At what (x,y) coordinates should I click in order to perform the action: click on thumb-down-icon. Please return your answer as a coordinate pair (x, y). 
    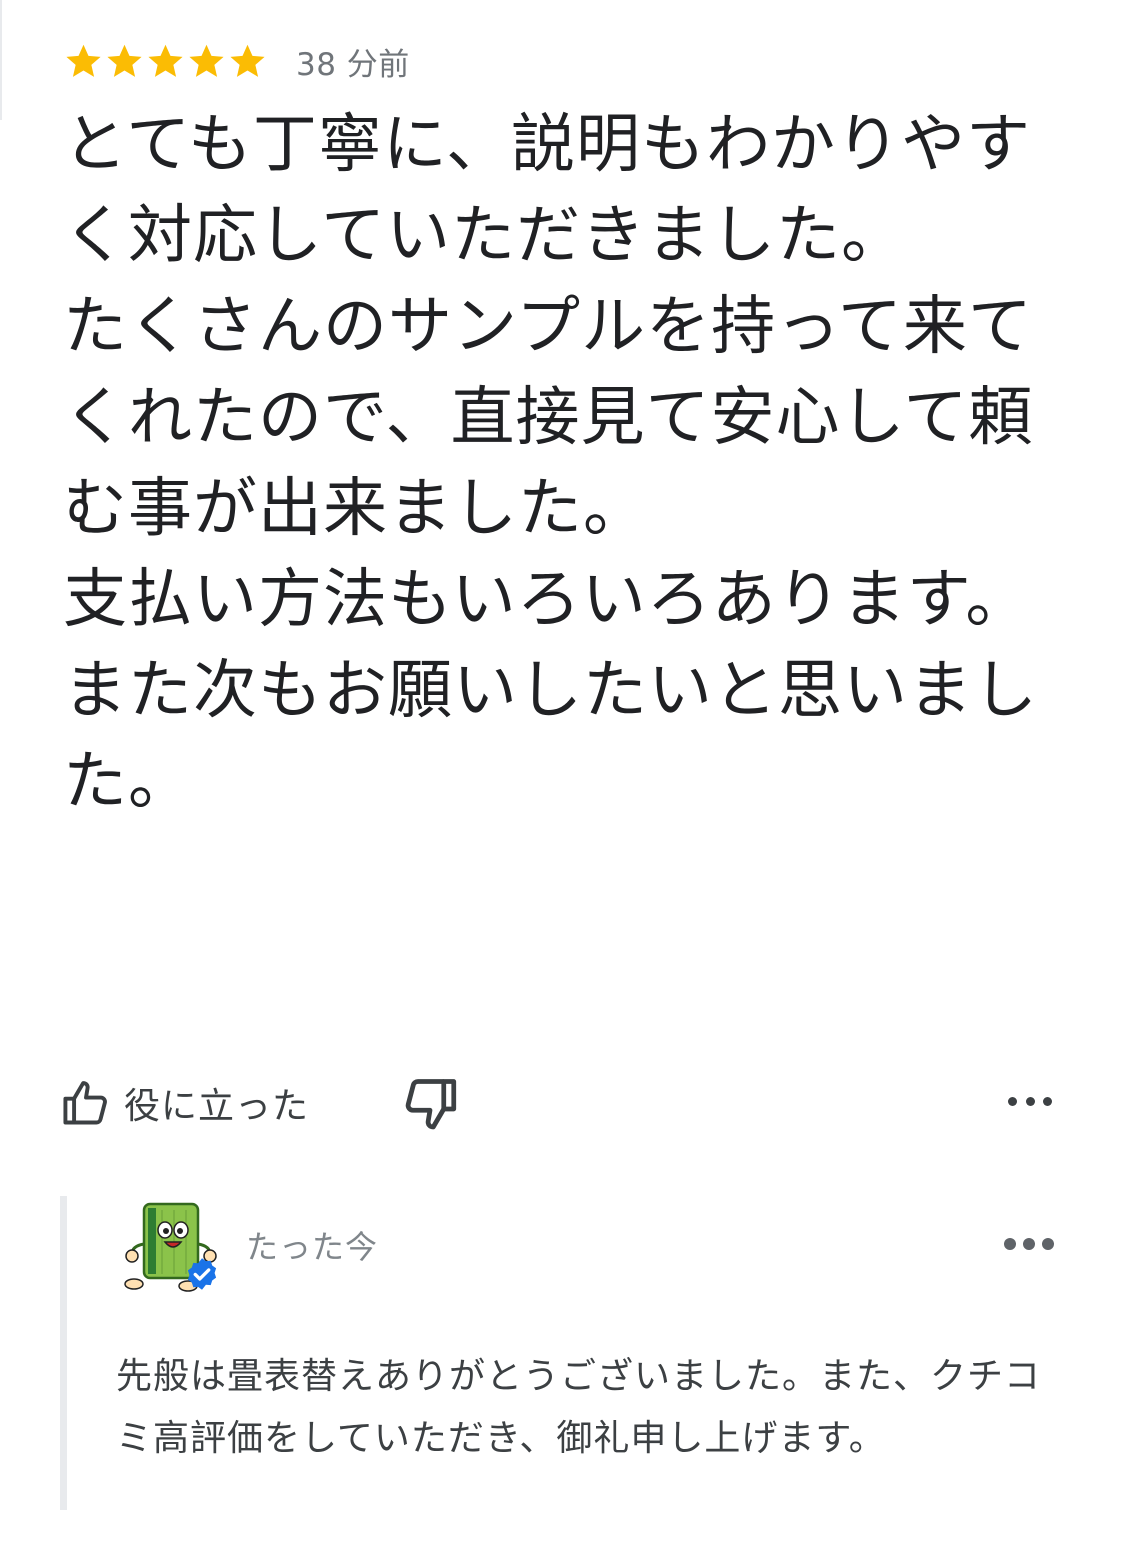
    Looking at the image, I should click on (430, 1104).